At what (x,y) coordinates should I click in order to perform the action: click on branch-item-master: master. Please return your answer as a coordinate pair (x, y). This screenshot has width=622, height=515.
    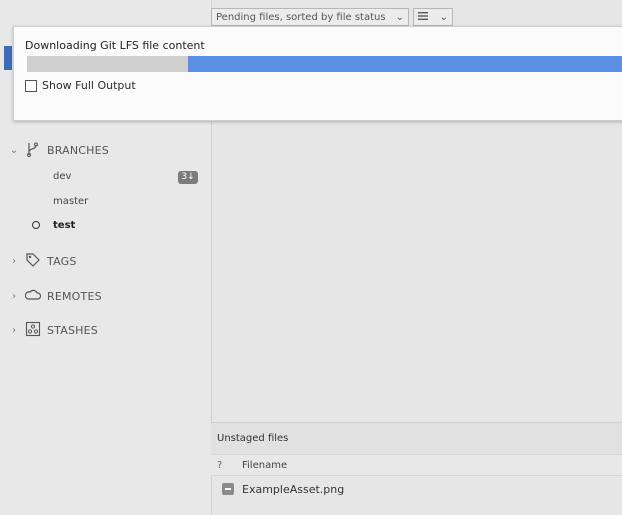
    Looking at the image, I should click on (70, 201).